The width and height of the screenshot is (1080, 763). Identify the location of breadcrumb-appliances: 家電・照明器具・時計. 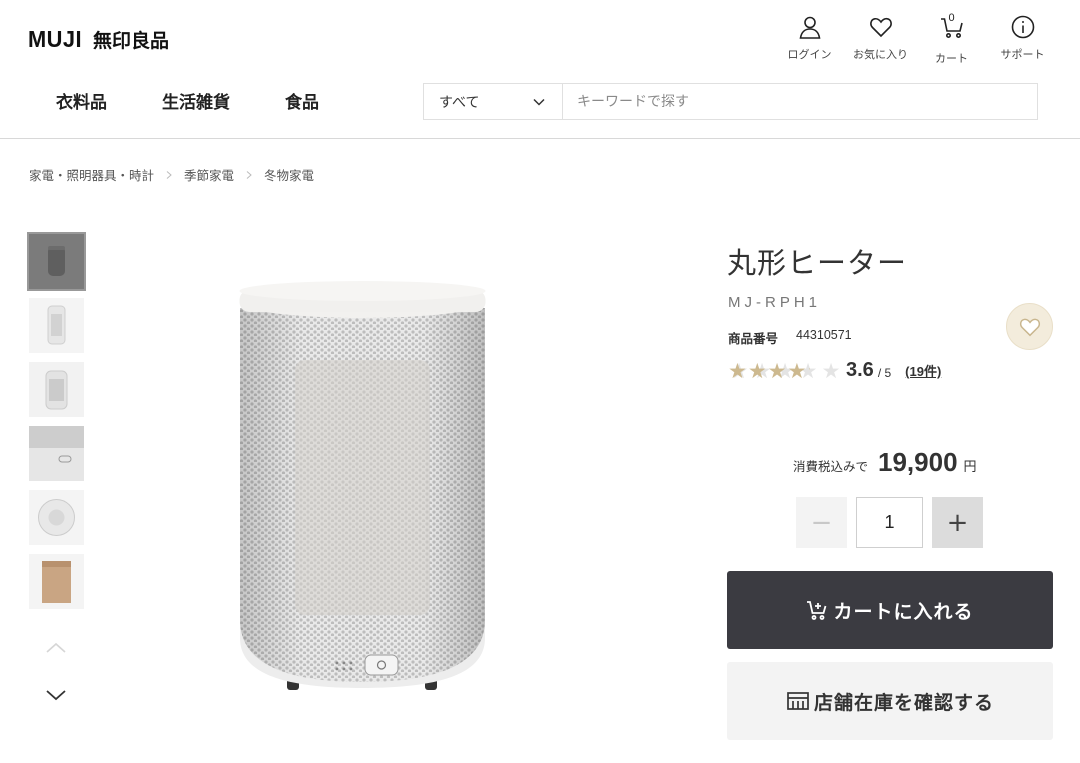
(91, 174).